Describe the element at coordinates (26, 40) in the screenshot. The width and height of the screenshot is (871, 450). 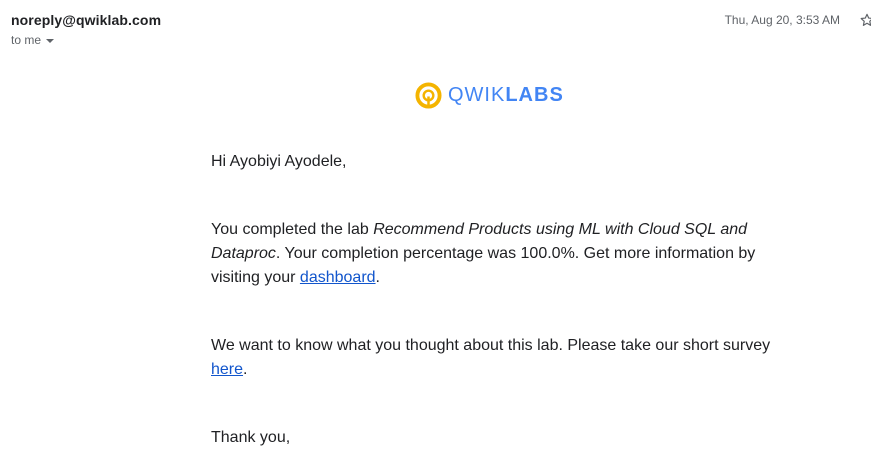
I see `recipient-label: to me` at that location.